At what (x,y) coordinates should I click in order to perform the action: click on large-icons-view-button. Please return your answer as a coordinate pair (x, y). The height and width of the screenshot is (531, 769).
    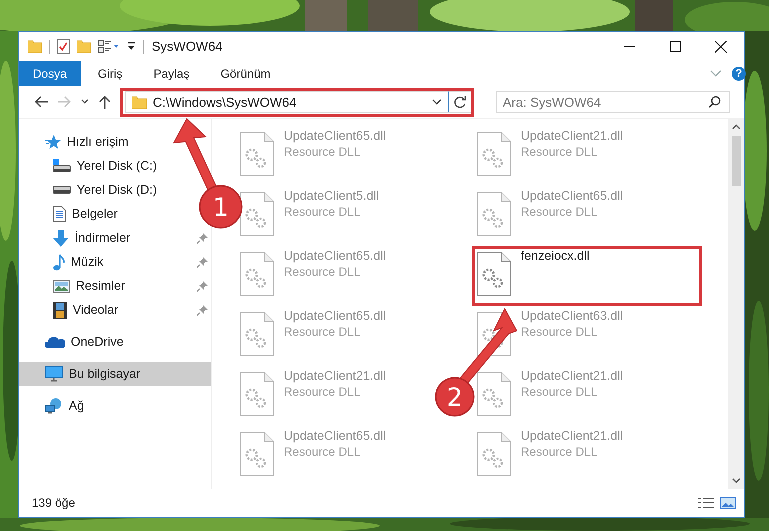
    Looking at the image, I should click on (728, 503).